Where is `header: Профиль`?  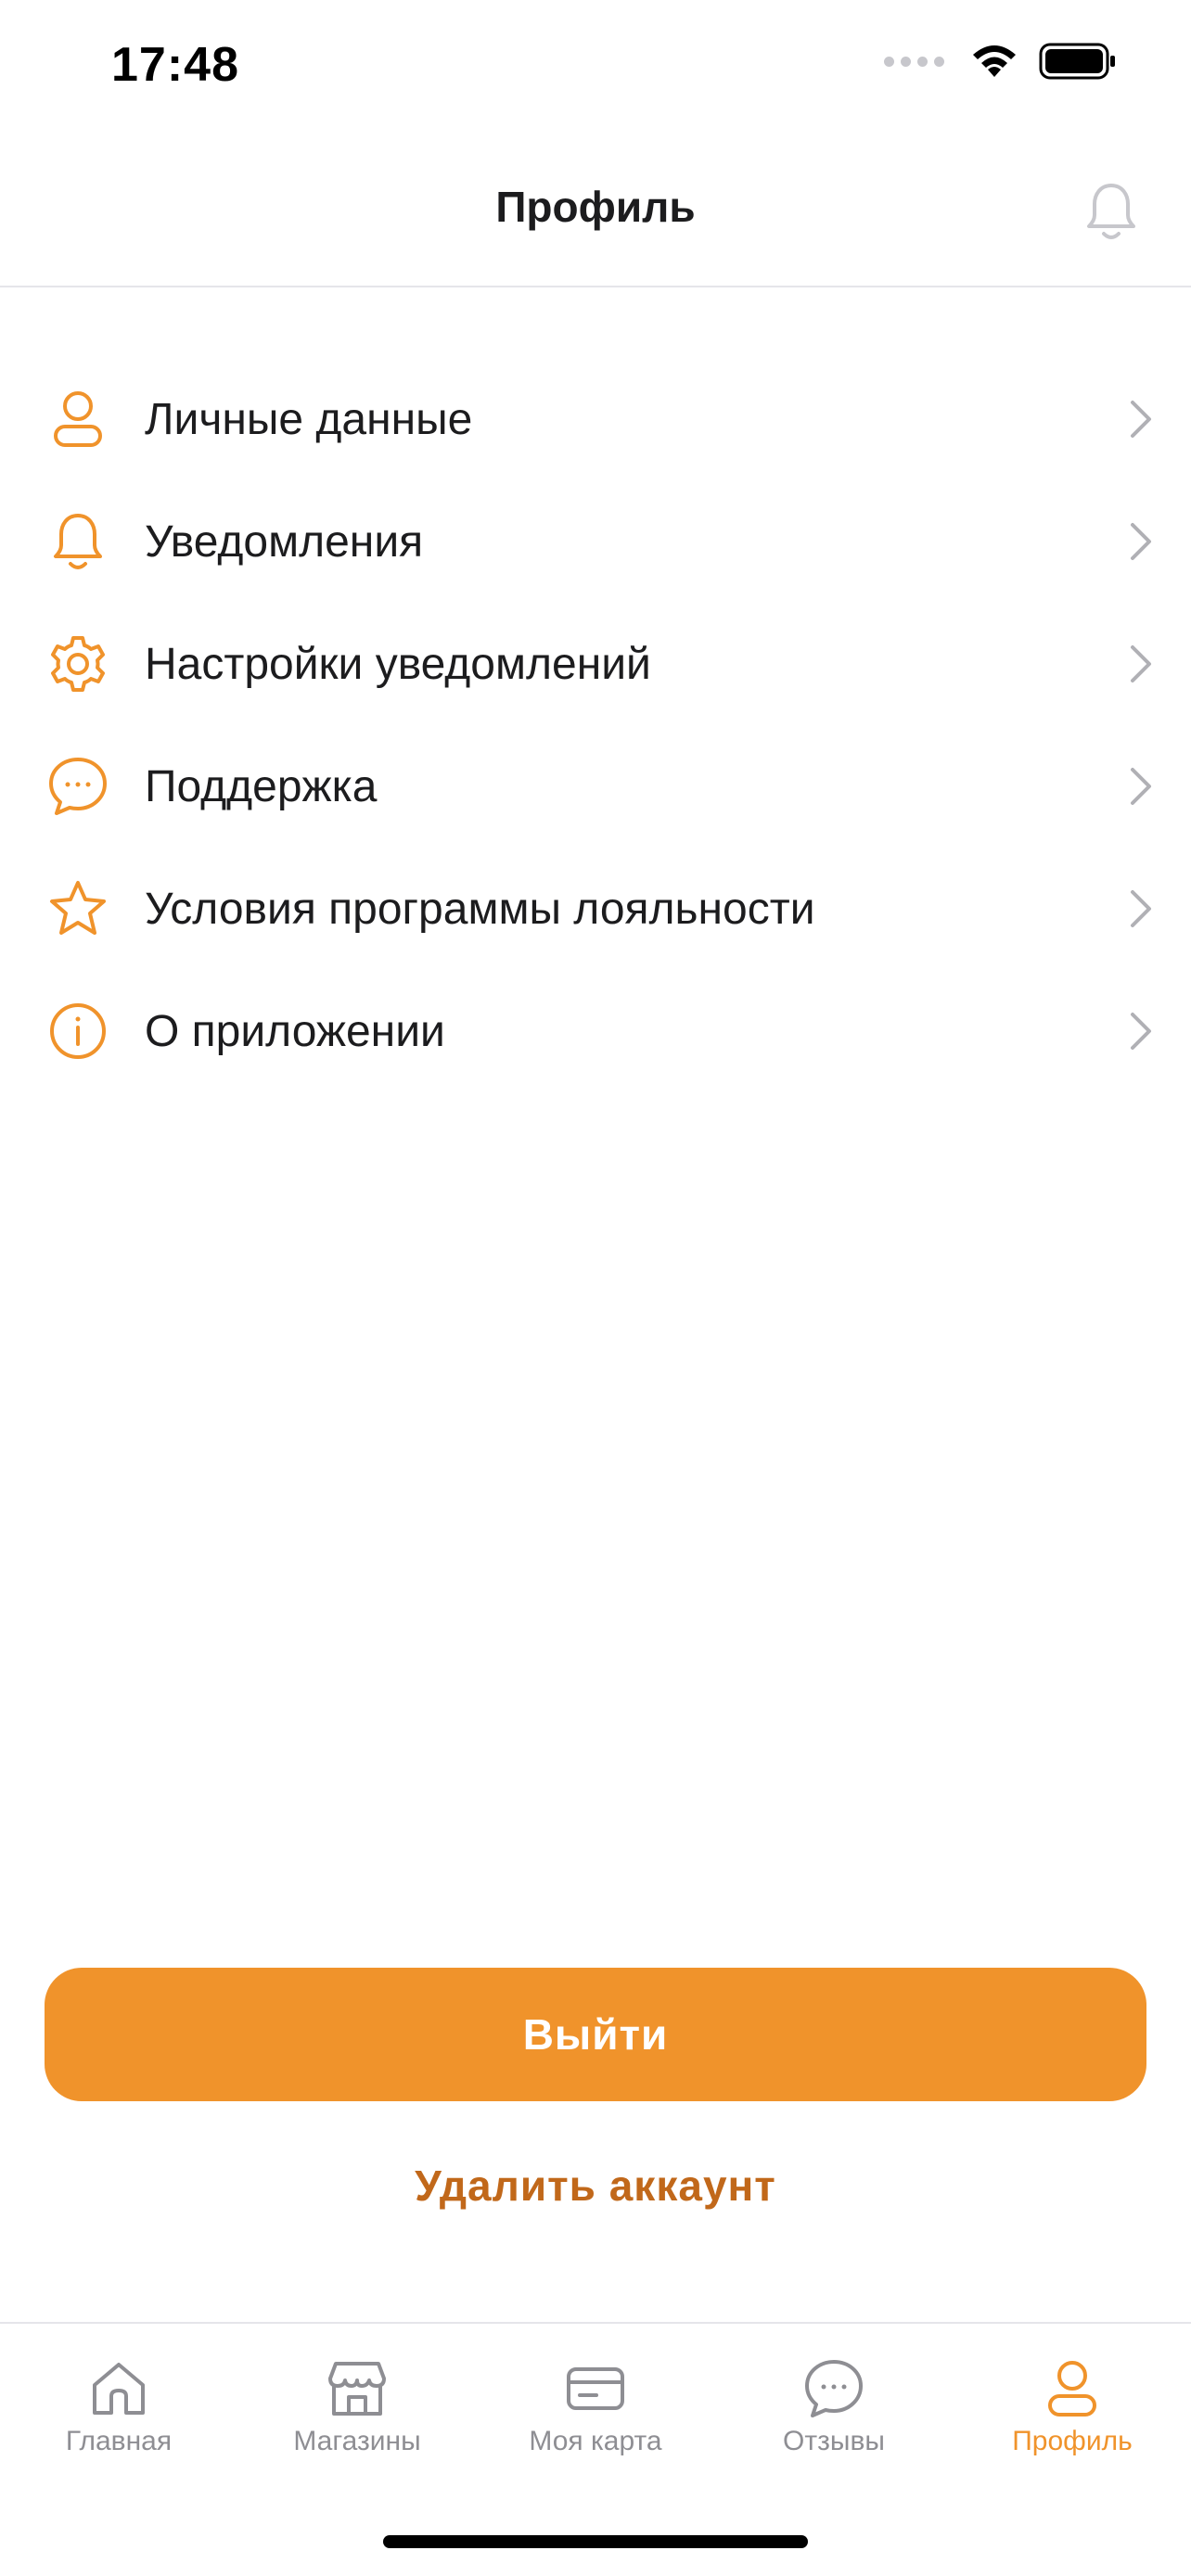
header: Профиль is located at coordinates (595, 213).